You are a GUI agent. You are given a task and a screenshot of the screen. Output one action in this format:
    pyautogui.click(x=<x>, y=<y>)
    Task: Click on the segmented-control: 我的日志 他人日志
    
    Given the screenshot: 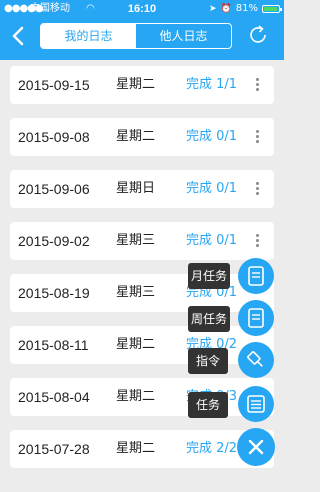 What is the action you would take?
    pyautogui.click(x=136, y=36)
    